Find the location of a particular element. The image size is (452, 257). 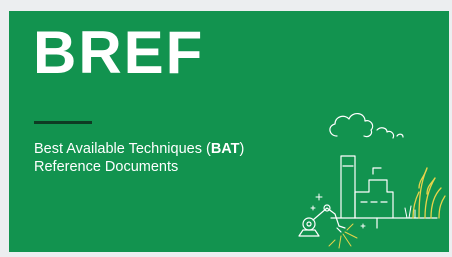

banner-title: BREF is located at coordinates (119, 52).